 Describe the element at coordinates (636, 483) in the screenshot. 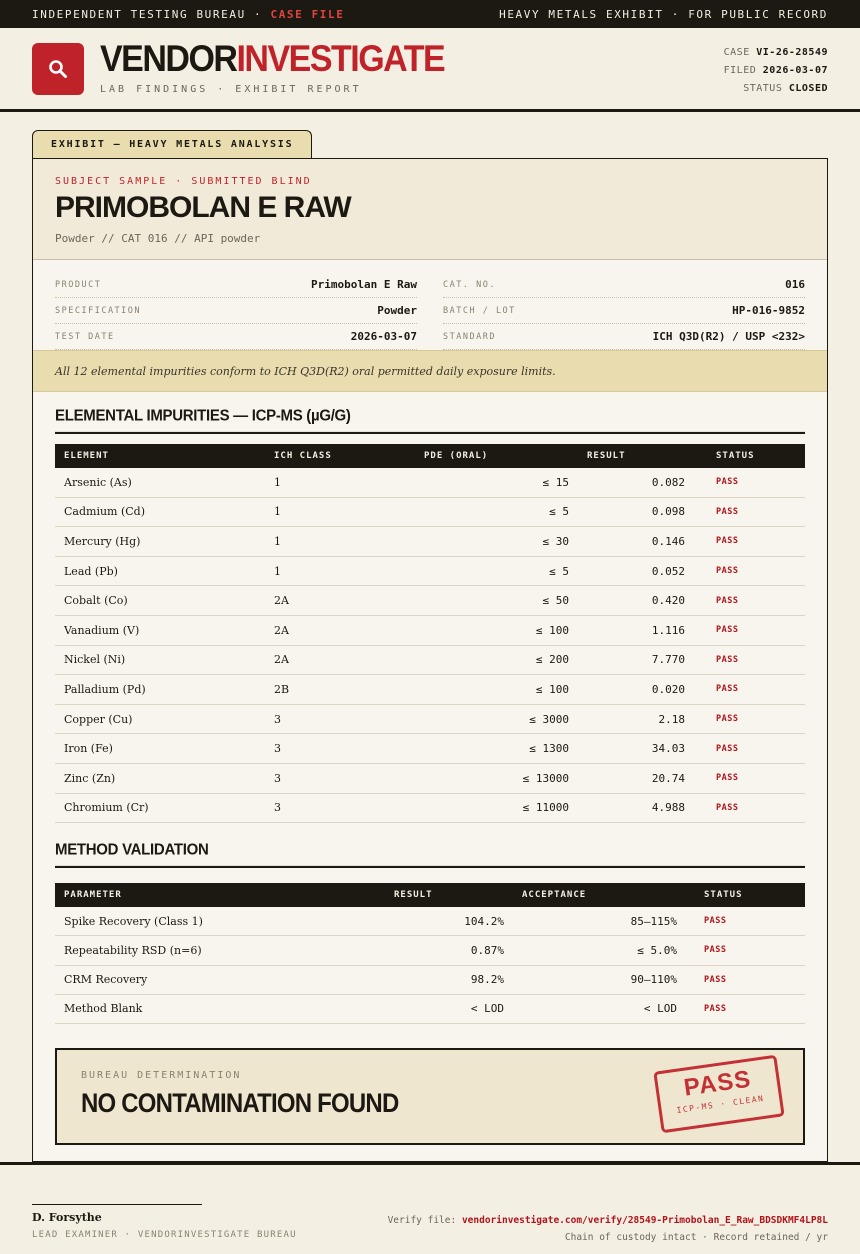

I see `result-cell: 0.082` at that location.